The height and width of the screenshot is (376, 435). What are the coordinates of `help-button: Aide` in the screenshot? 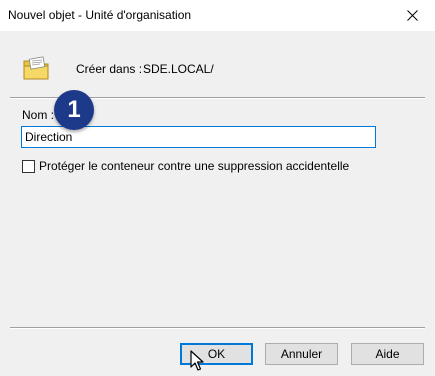 It's located at (387, 354).